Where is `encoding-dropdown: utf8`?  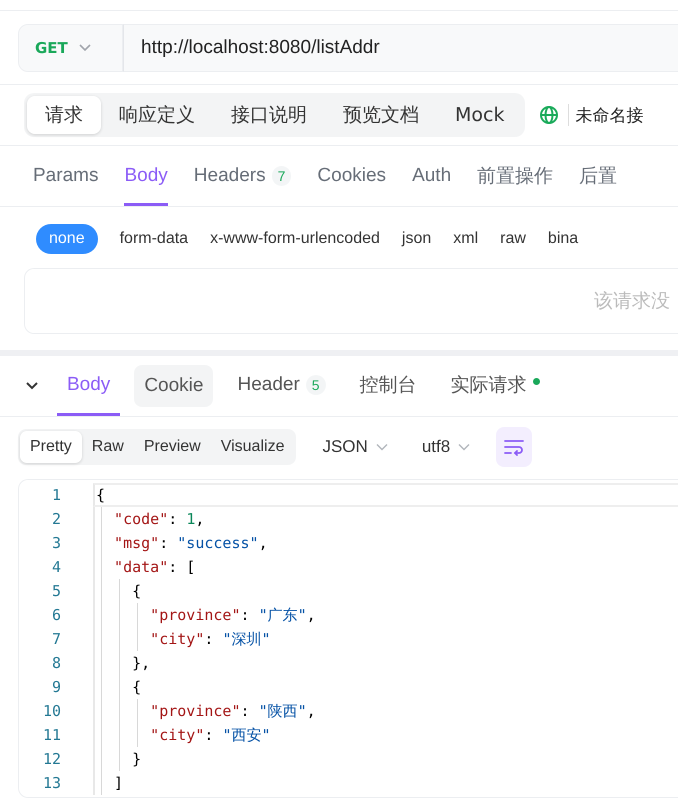
encoding-dropdown: utf8 is located at coordinates (446, 447).